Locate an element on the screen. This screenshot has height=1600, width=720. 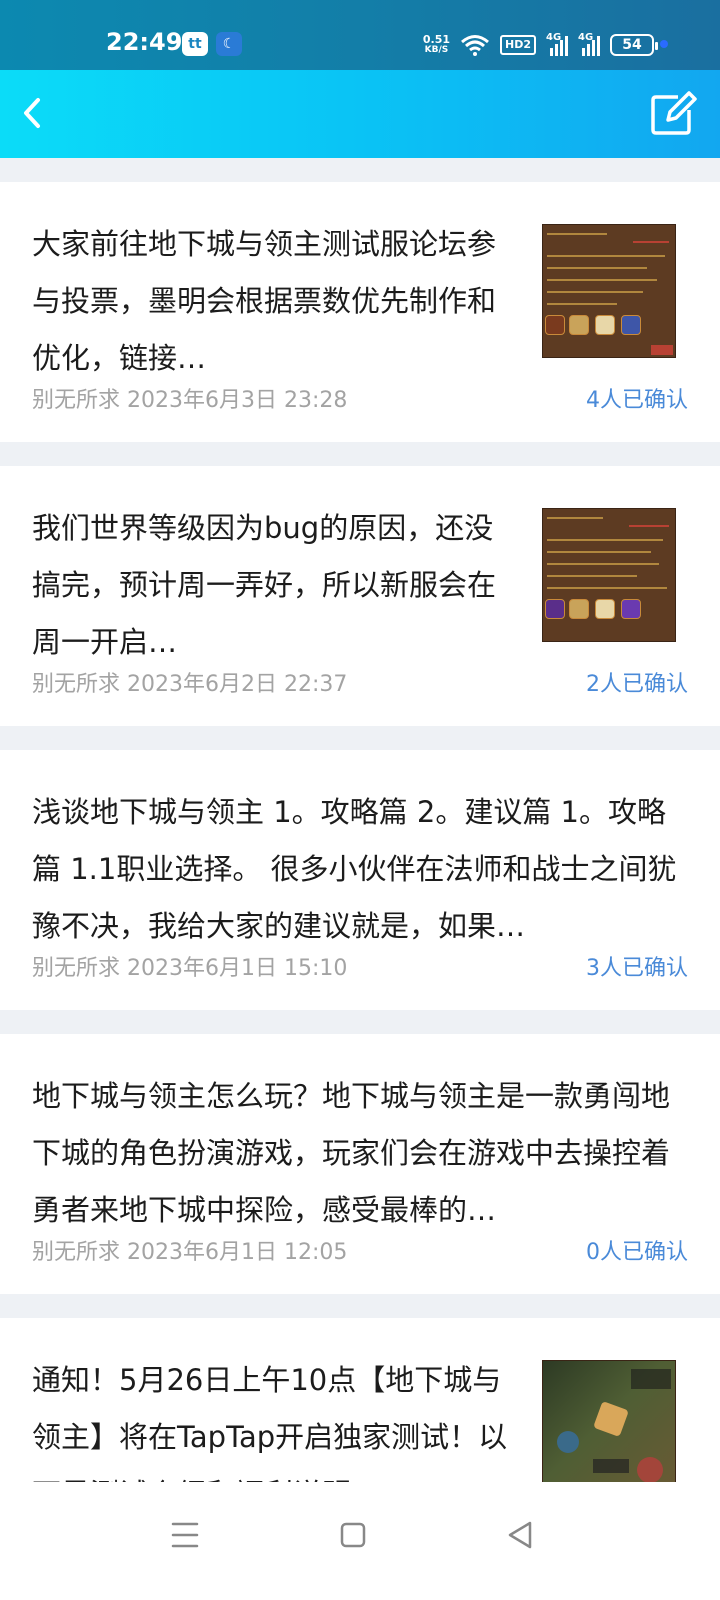
moon-app-icon: ☾ is located at coordinates (229, 44).